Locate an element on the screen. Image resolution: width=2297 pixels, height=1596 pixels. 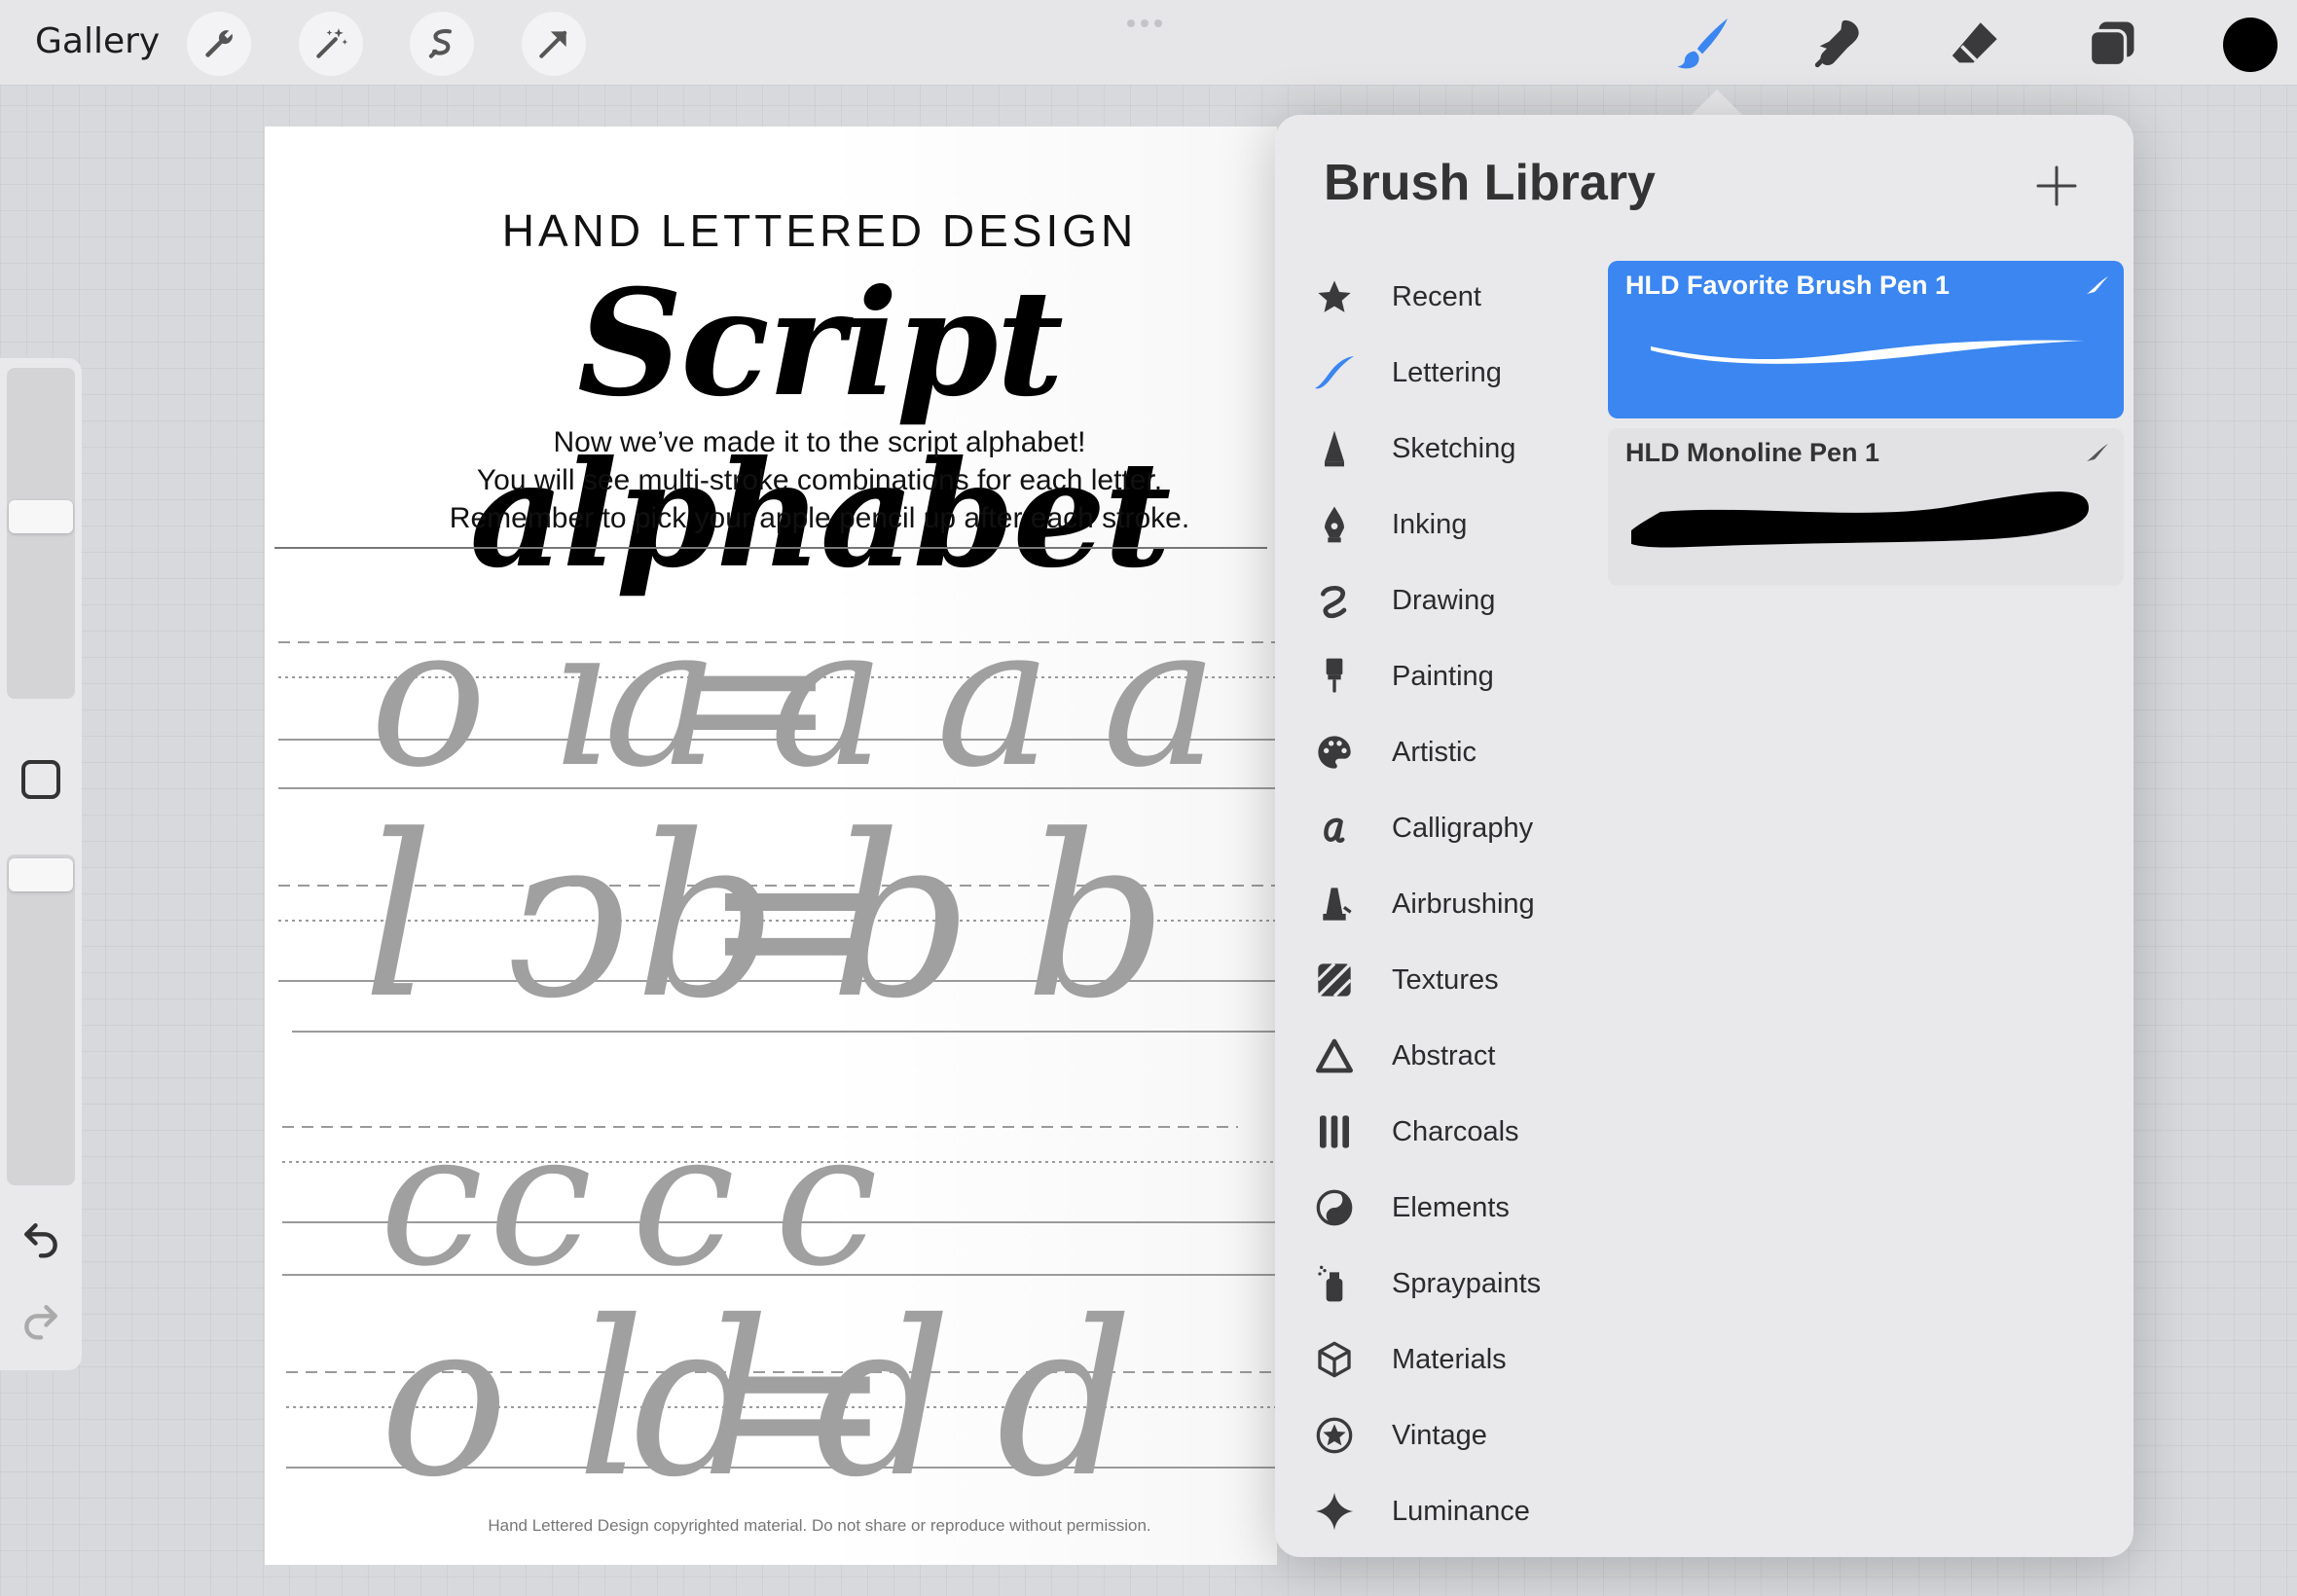
category-label: Inking is located at coordinates (1430, 524).